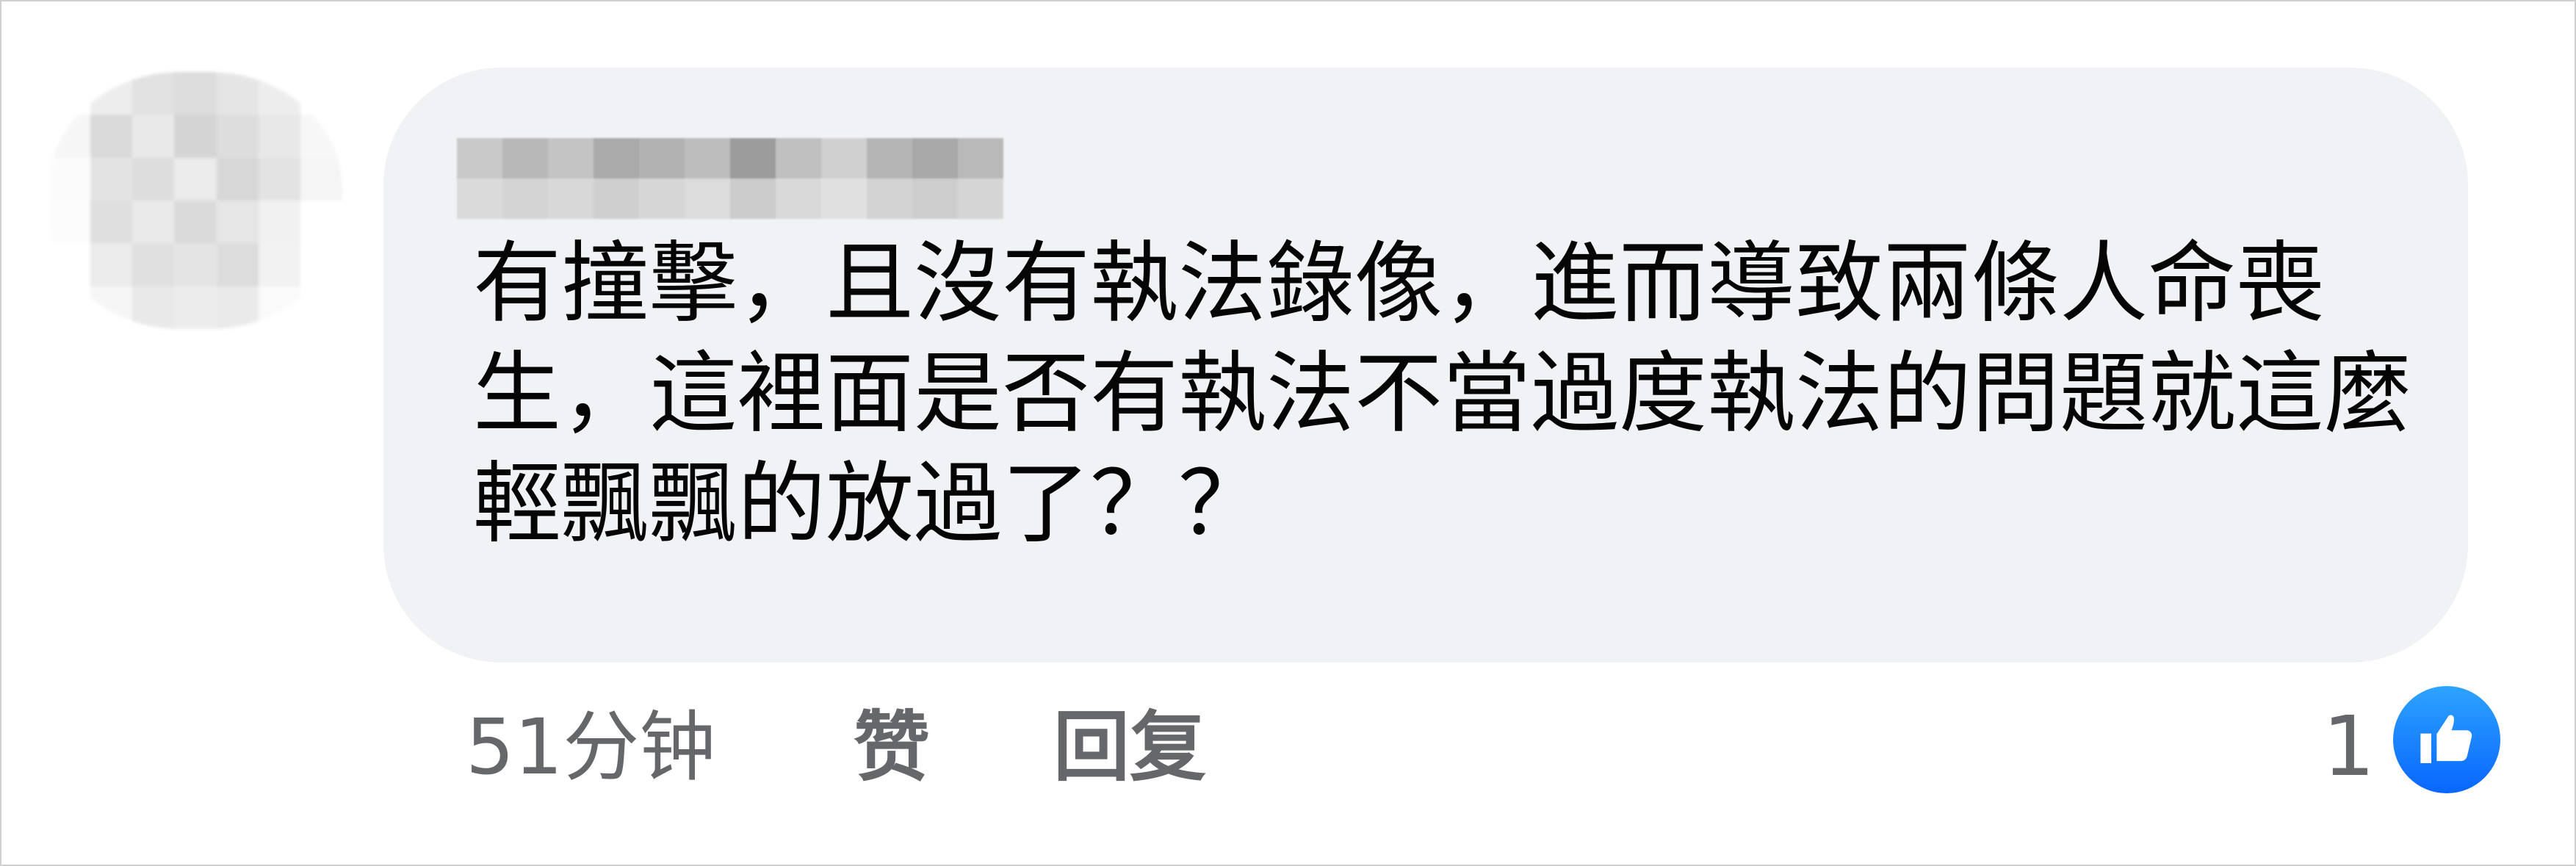  What do you see at coordinates (195, 200) in the screenshot?
I see `avatar` at bounding box center [195, 200].